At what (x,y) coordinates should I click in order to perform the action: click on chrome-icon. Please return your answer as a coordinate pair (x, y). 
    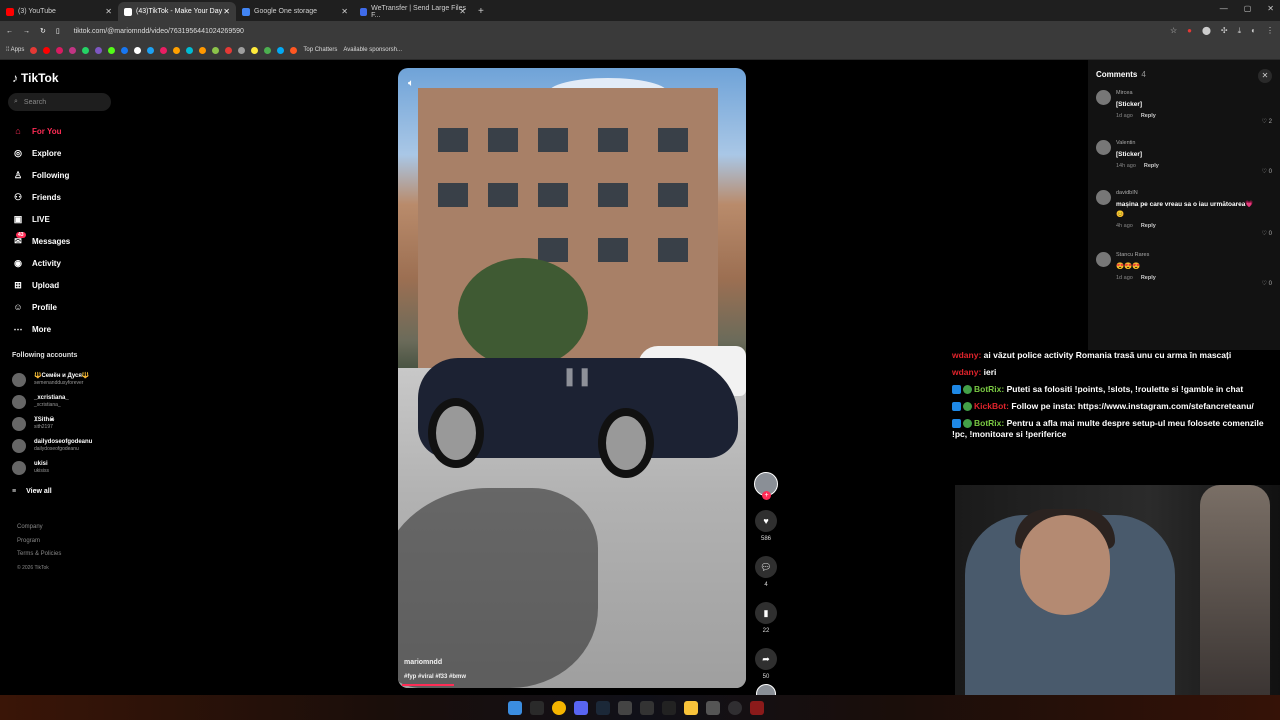
    Looking at the image, I should click on (559, 708).